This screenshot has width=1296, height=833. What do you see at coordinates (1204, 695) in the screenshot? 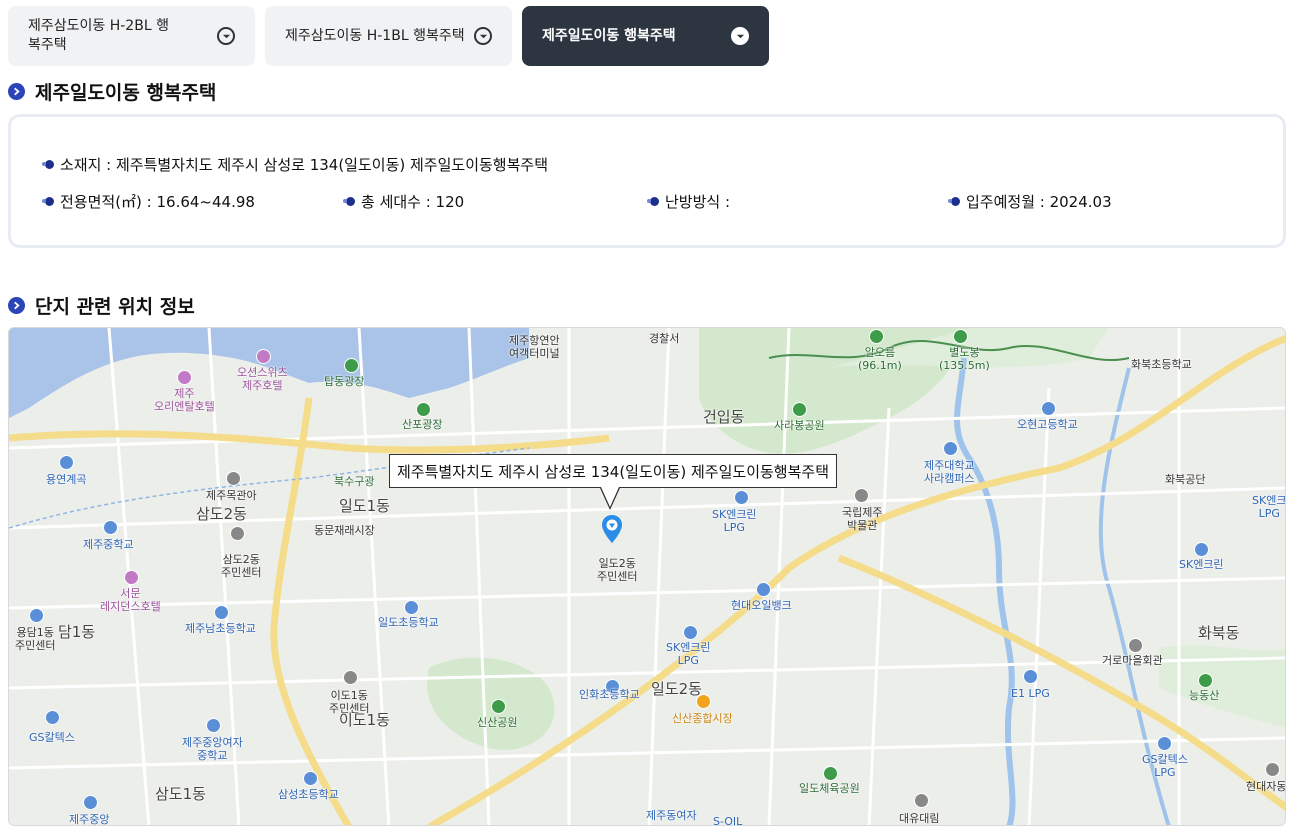
I see `map-label: 능동산` at bounding box center [1204, 695].